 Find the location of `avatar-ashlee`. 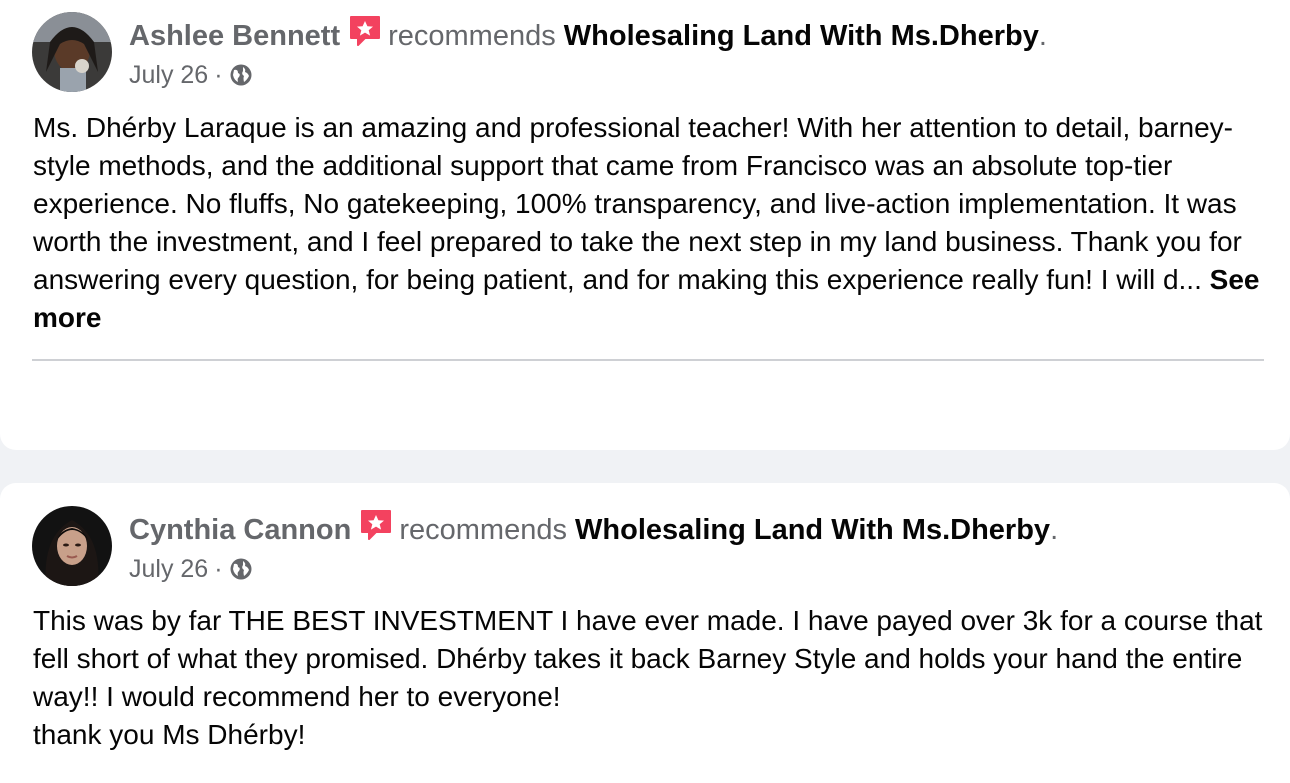

avatar-ashlee is located at coordinates (72, 52).